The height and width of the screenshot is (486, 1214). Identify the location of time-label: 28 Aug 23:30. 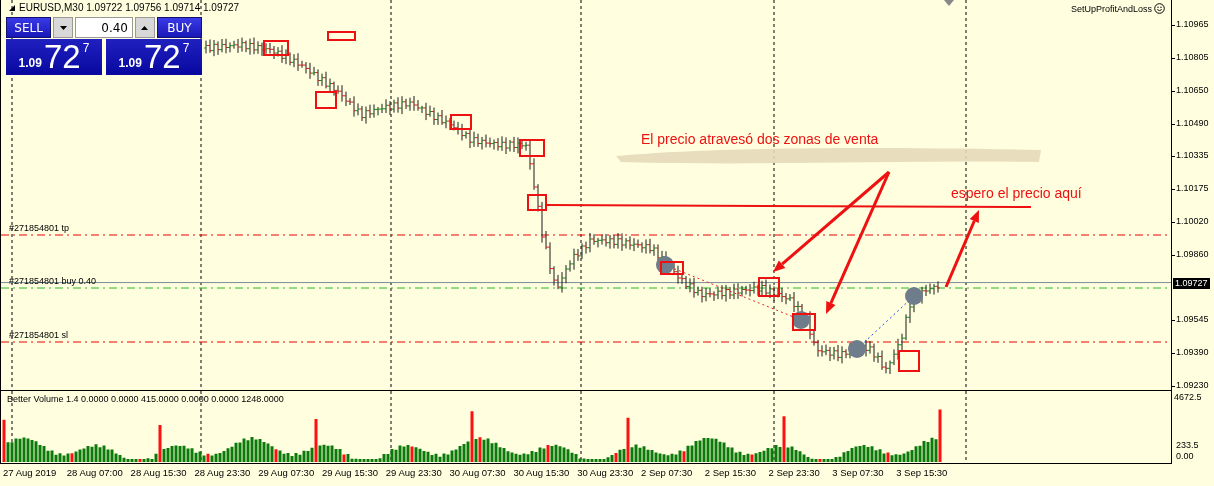
(223, 473).